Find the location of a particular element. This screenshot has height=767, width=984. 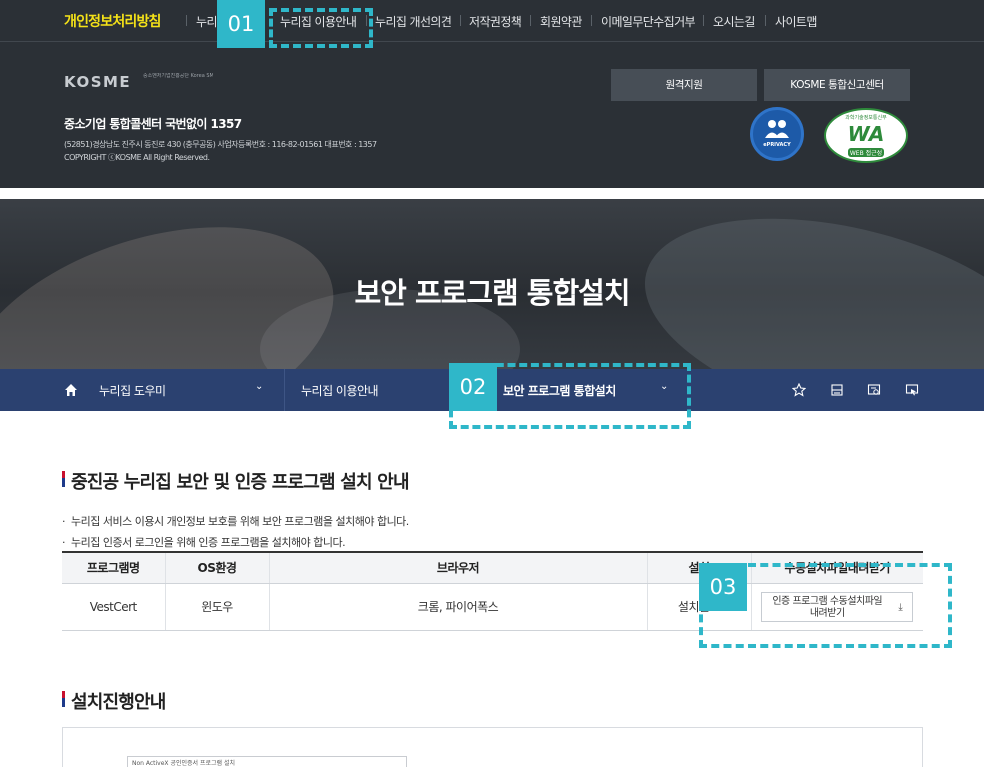

wa-top-text: 과학기술정보통신부 is located at coordinates (866, 118).